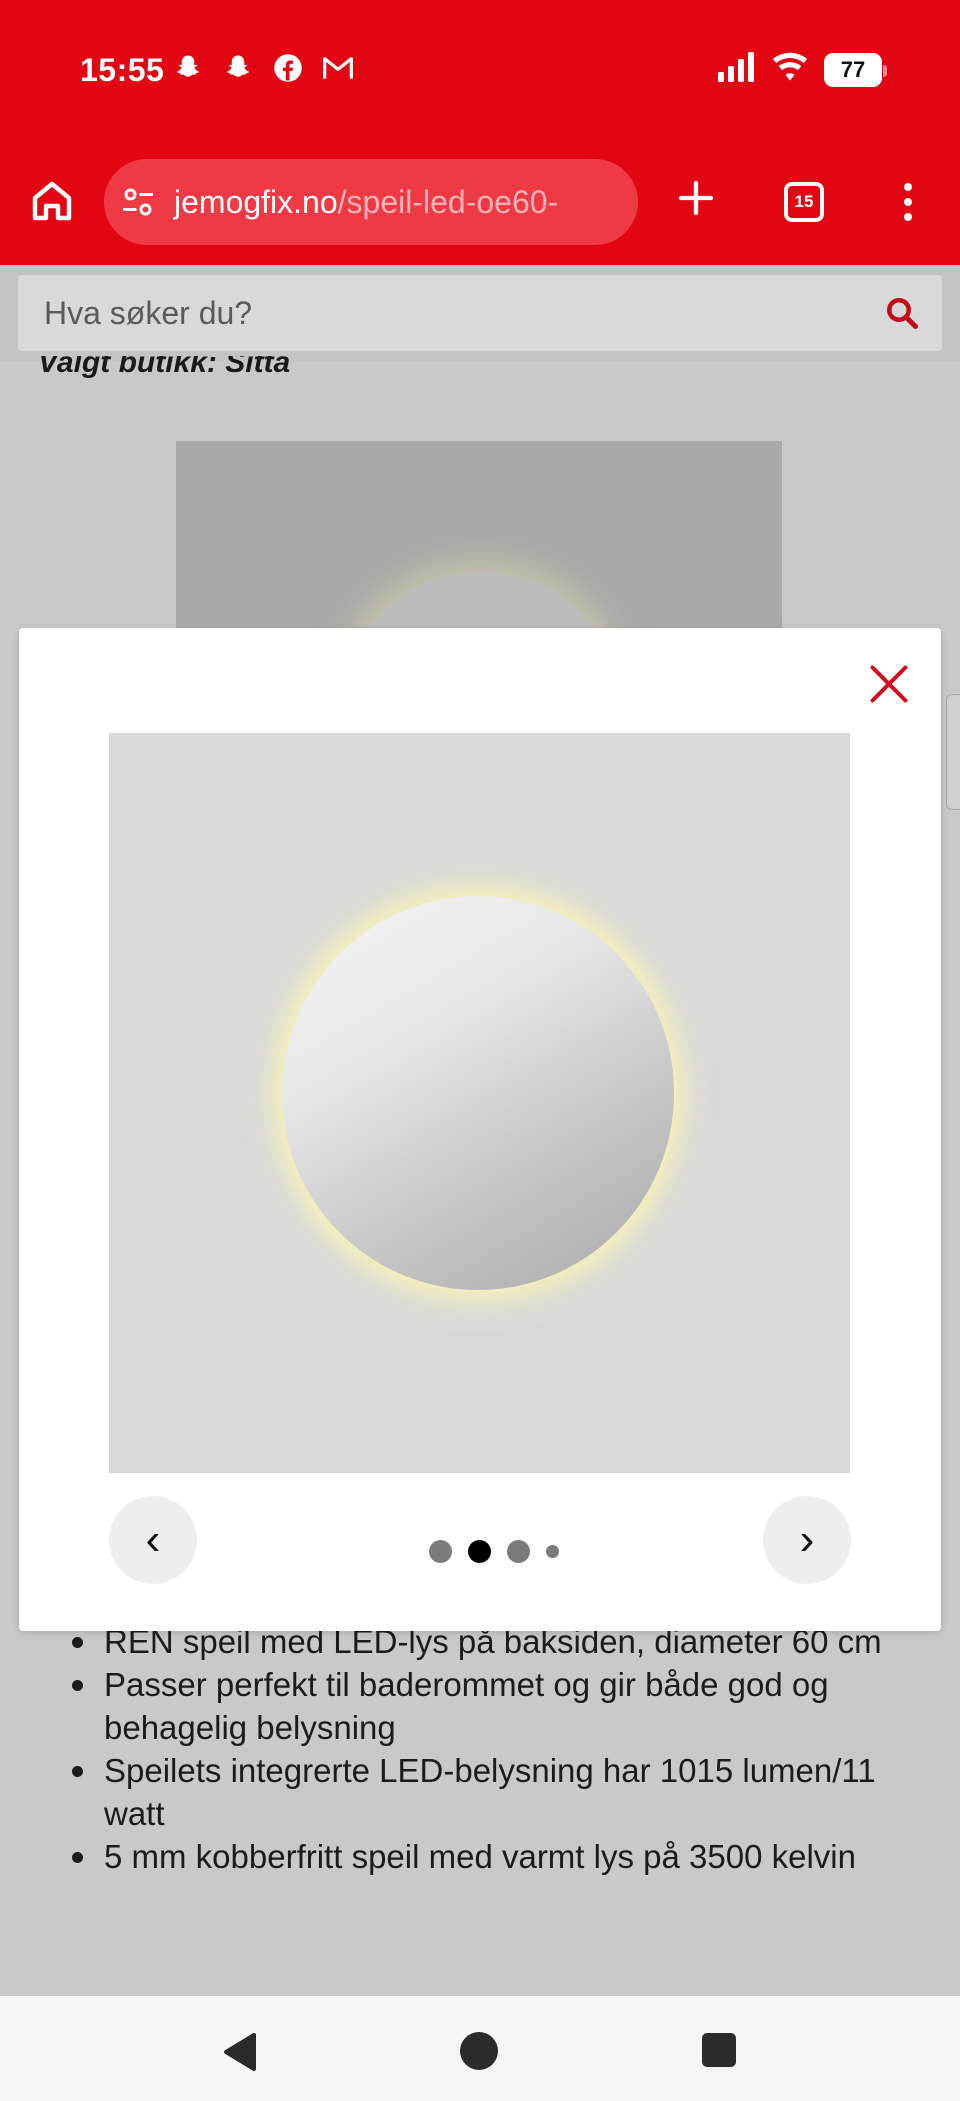  I want to click on facebook-icon, so click(288, 68).